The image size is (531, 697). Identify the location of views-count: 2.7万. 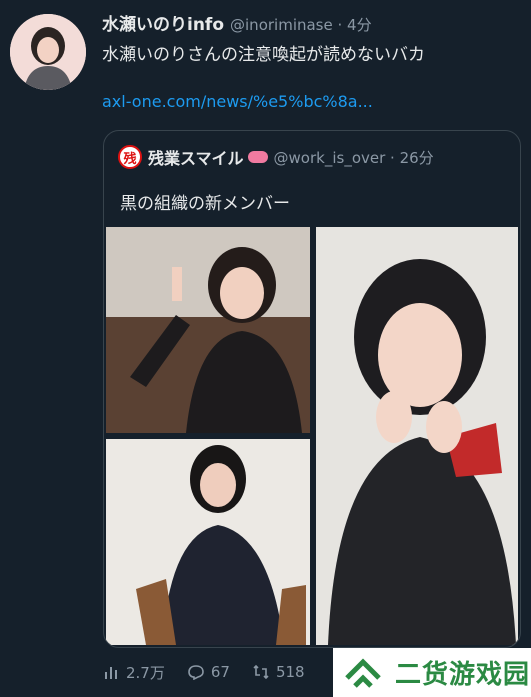
(145, 672).